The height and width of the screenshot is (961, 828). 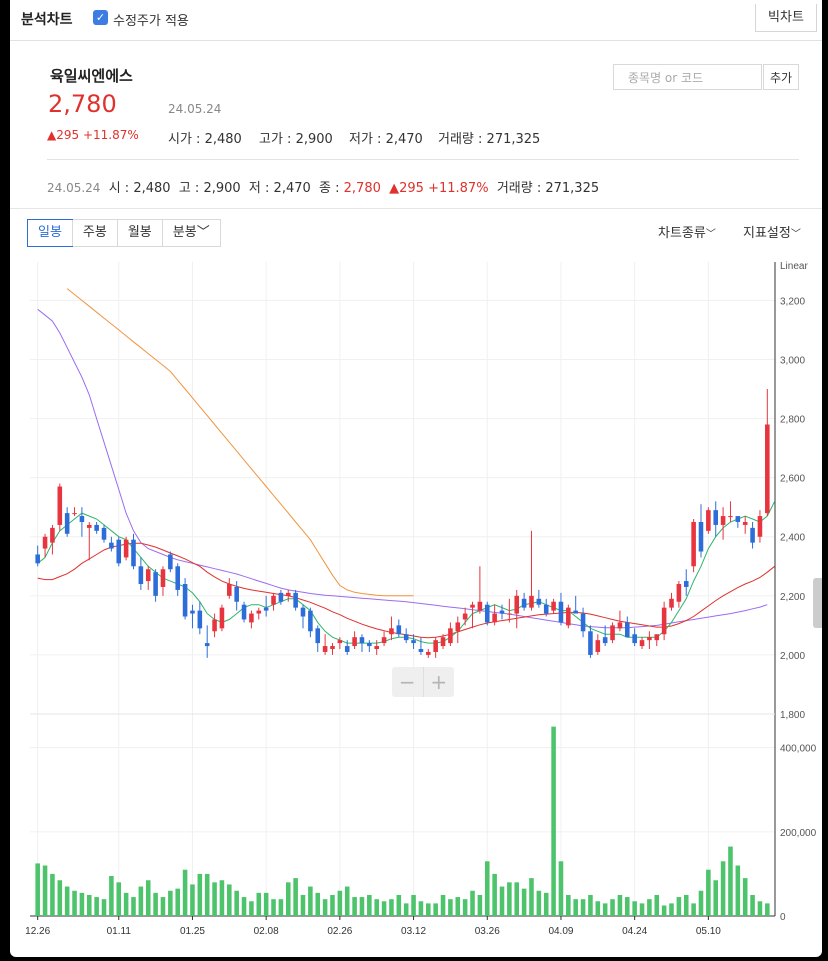 What do you see at coordinates (439, 682) in the screenshot?
I see `zoom-in-button: +` at bounding box center [439, 682].